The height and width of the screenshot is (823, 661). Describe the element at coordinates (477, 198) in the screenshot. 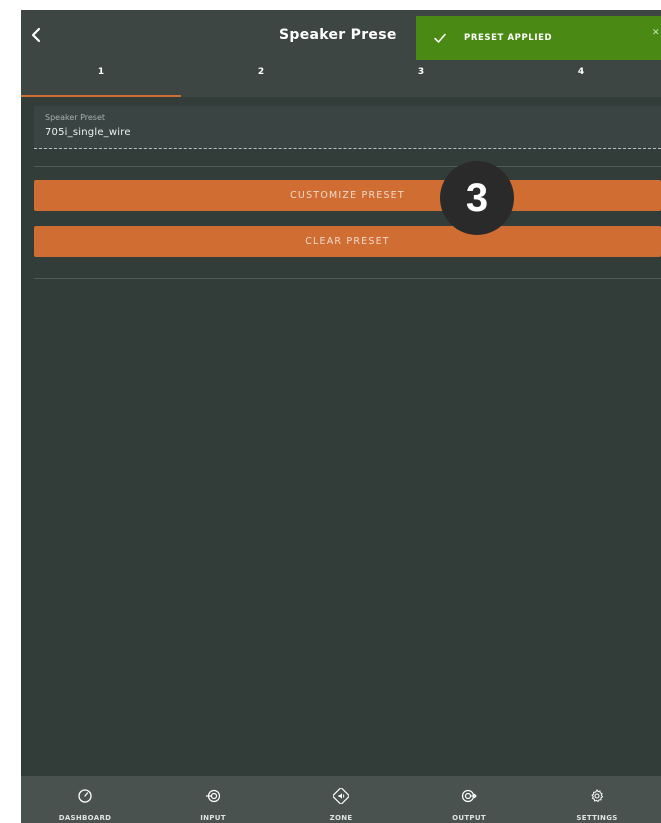

I see `step-number-badge: 3` at that location.